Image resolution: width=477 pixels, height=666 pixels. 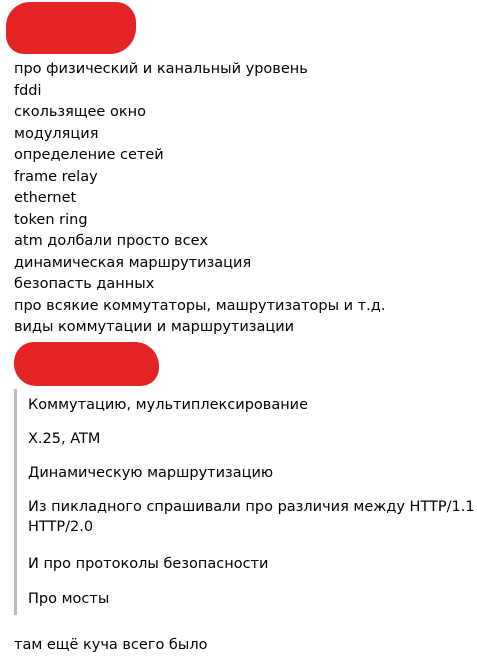 What do you see at coordinates (148, 564) in the screenshot?
I see `quote-line: И про протоколы безопасности` at bounding box center [148, 564].